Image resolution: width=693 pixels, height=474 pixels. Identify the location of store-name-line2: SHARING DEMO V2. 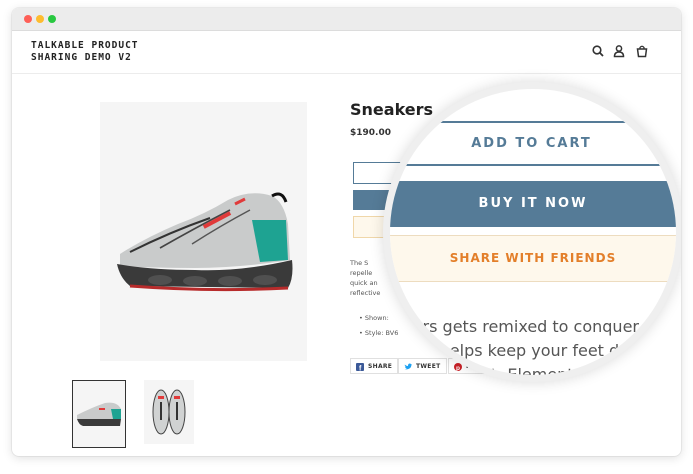
(81, 57).